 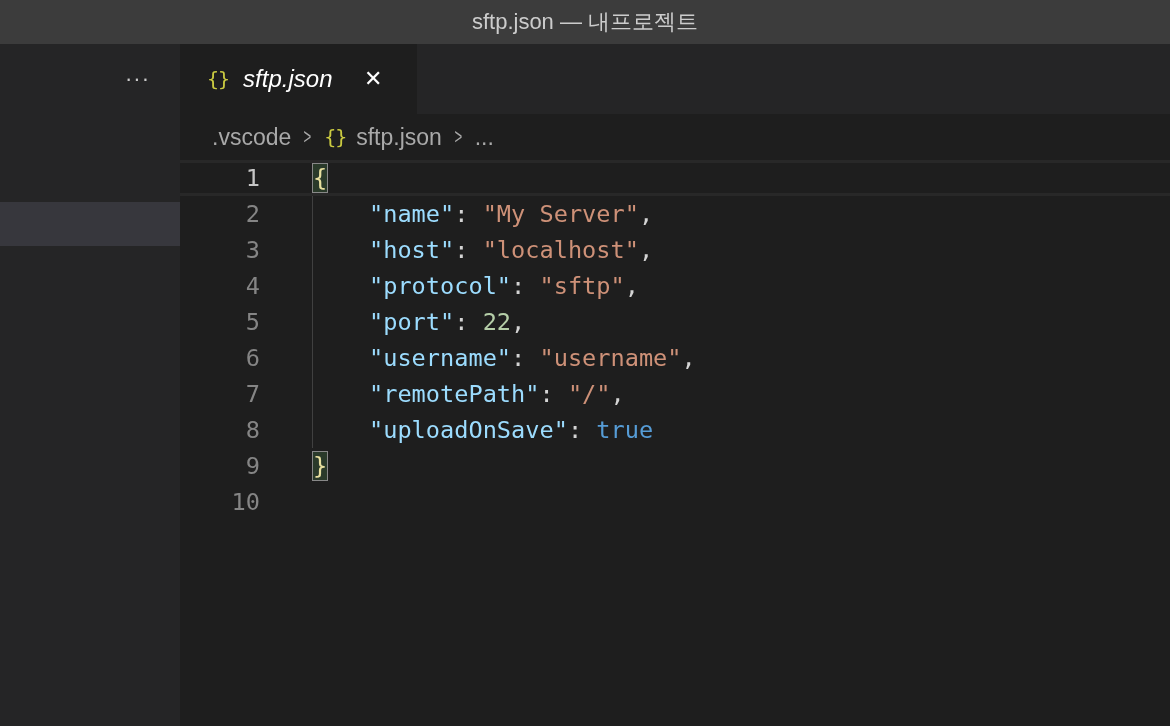 What do you see at coordinates (252, 250) in the screenshot?
I see `line-number: 3` at bounding box center [252, 250].